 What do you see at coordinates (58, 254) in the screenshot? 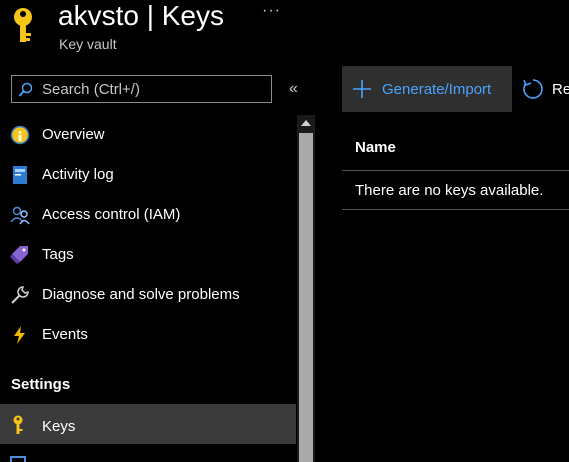
I see `sidebar-item-label: Tags` at bounding box center [58, 254].